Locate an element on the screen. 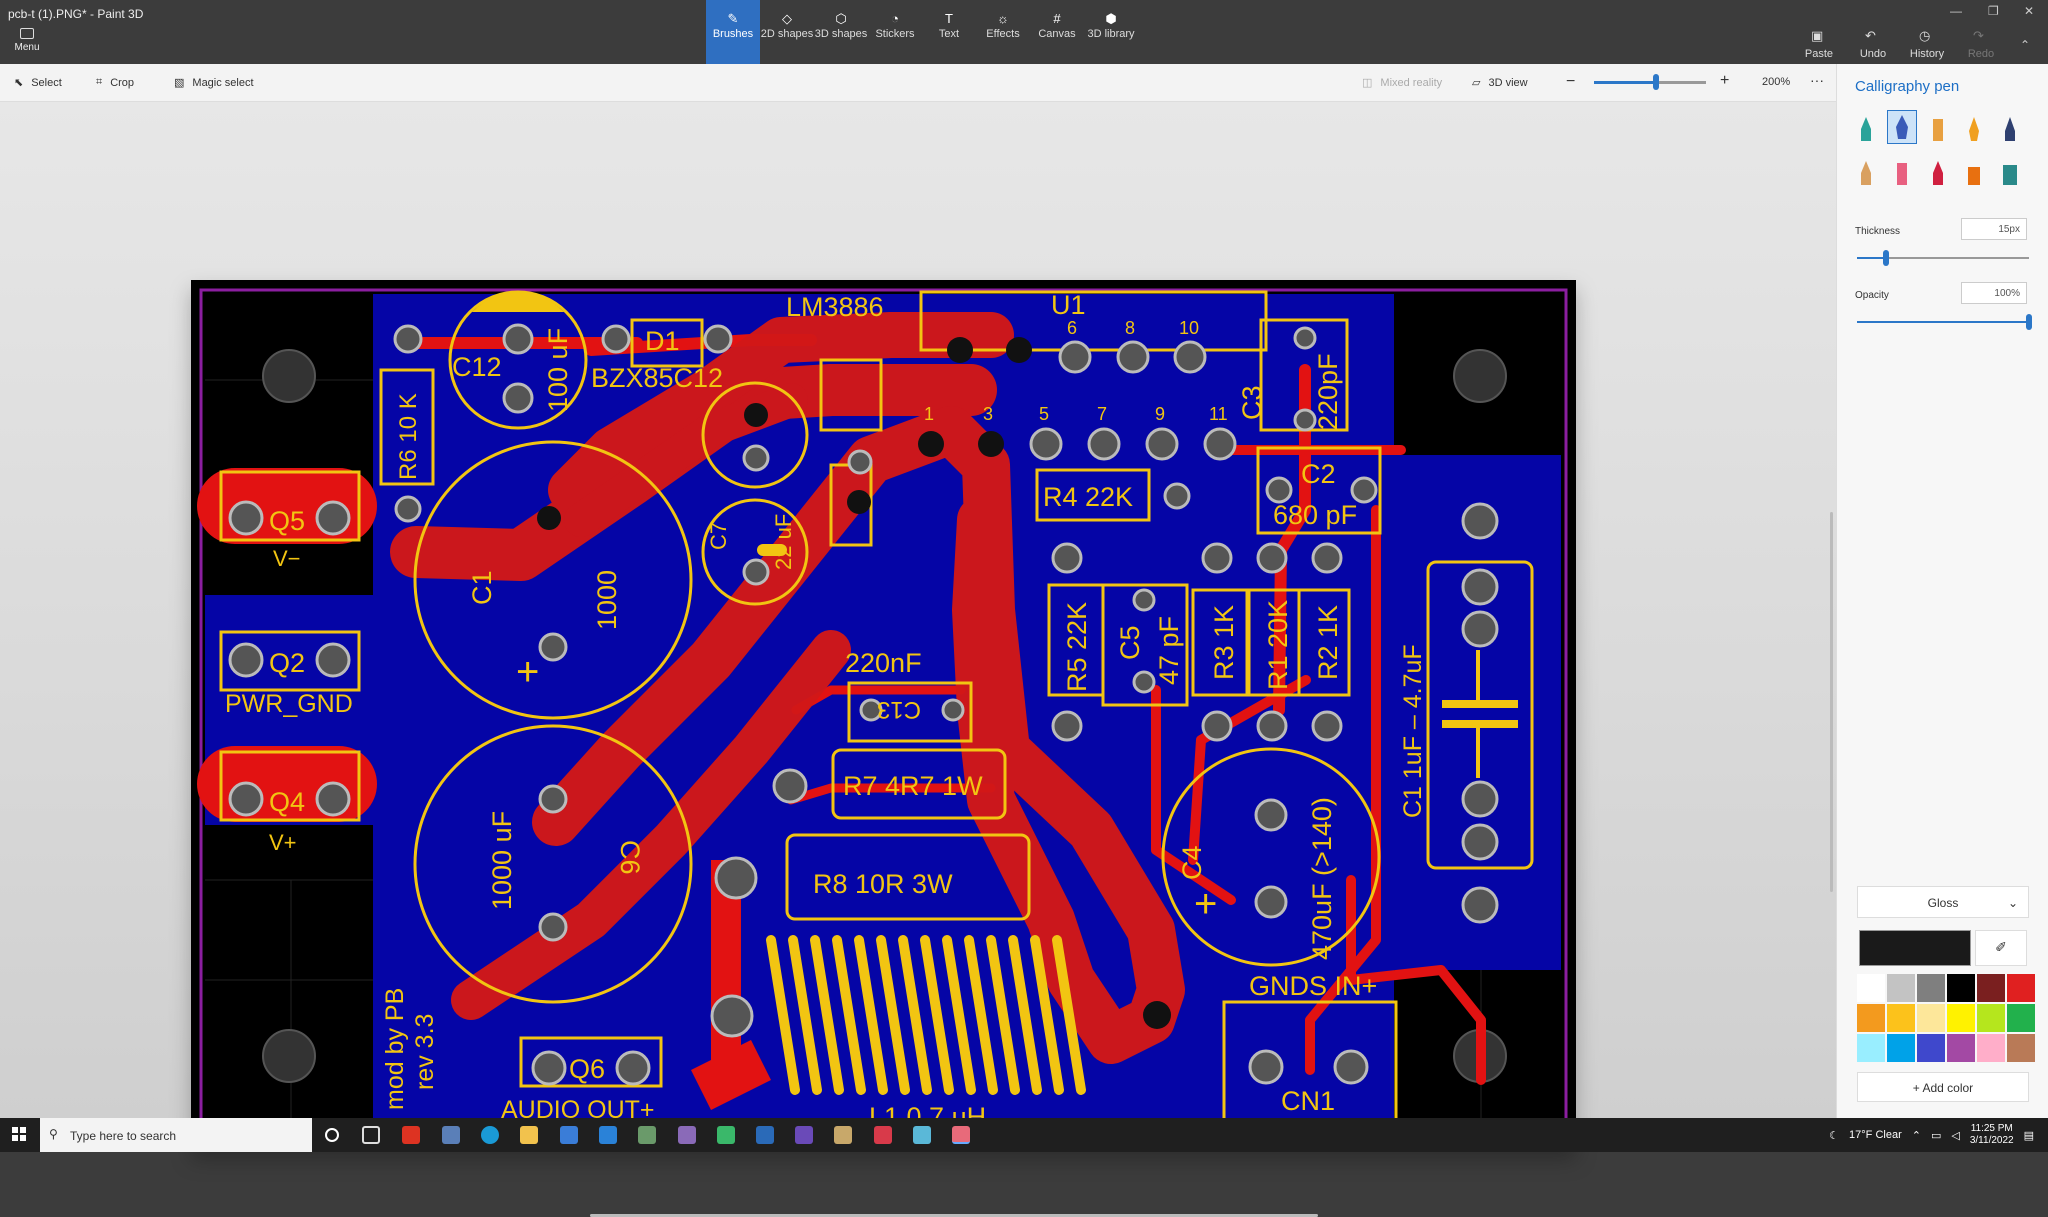 This screenshot has height=1217, width=2048. paste-button: ▣ Paste is located at coordinates (1819, 32).